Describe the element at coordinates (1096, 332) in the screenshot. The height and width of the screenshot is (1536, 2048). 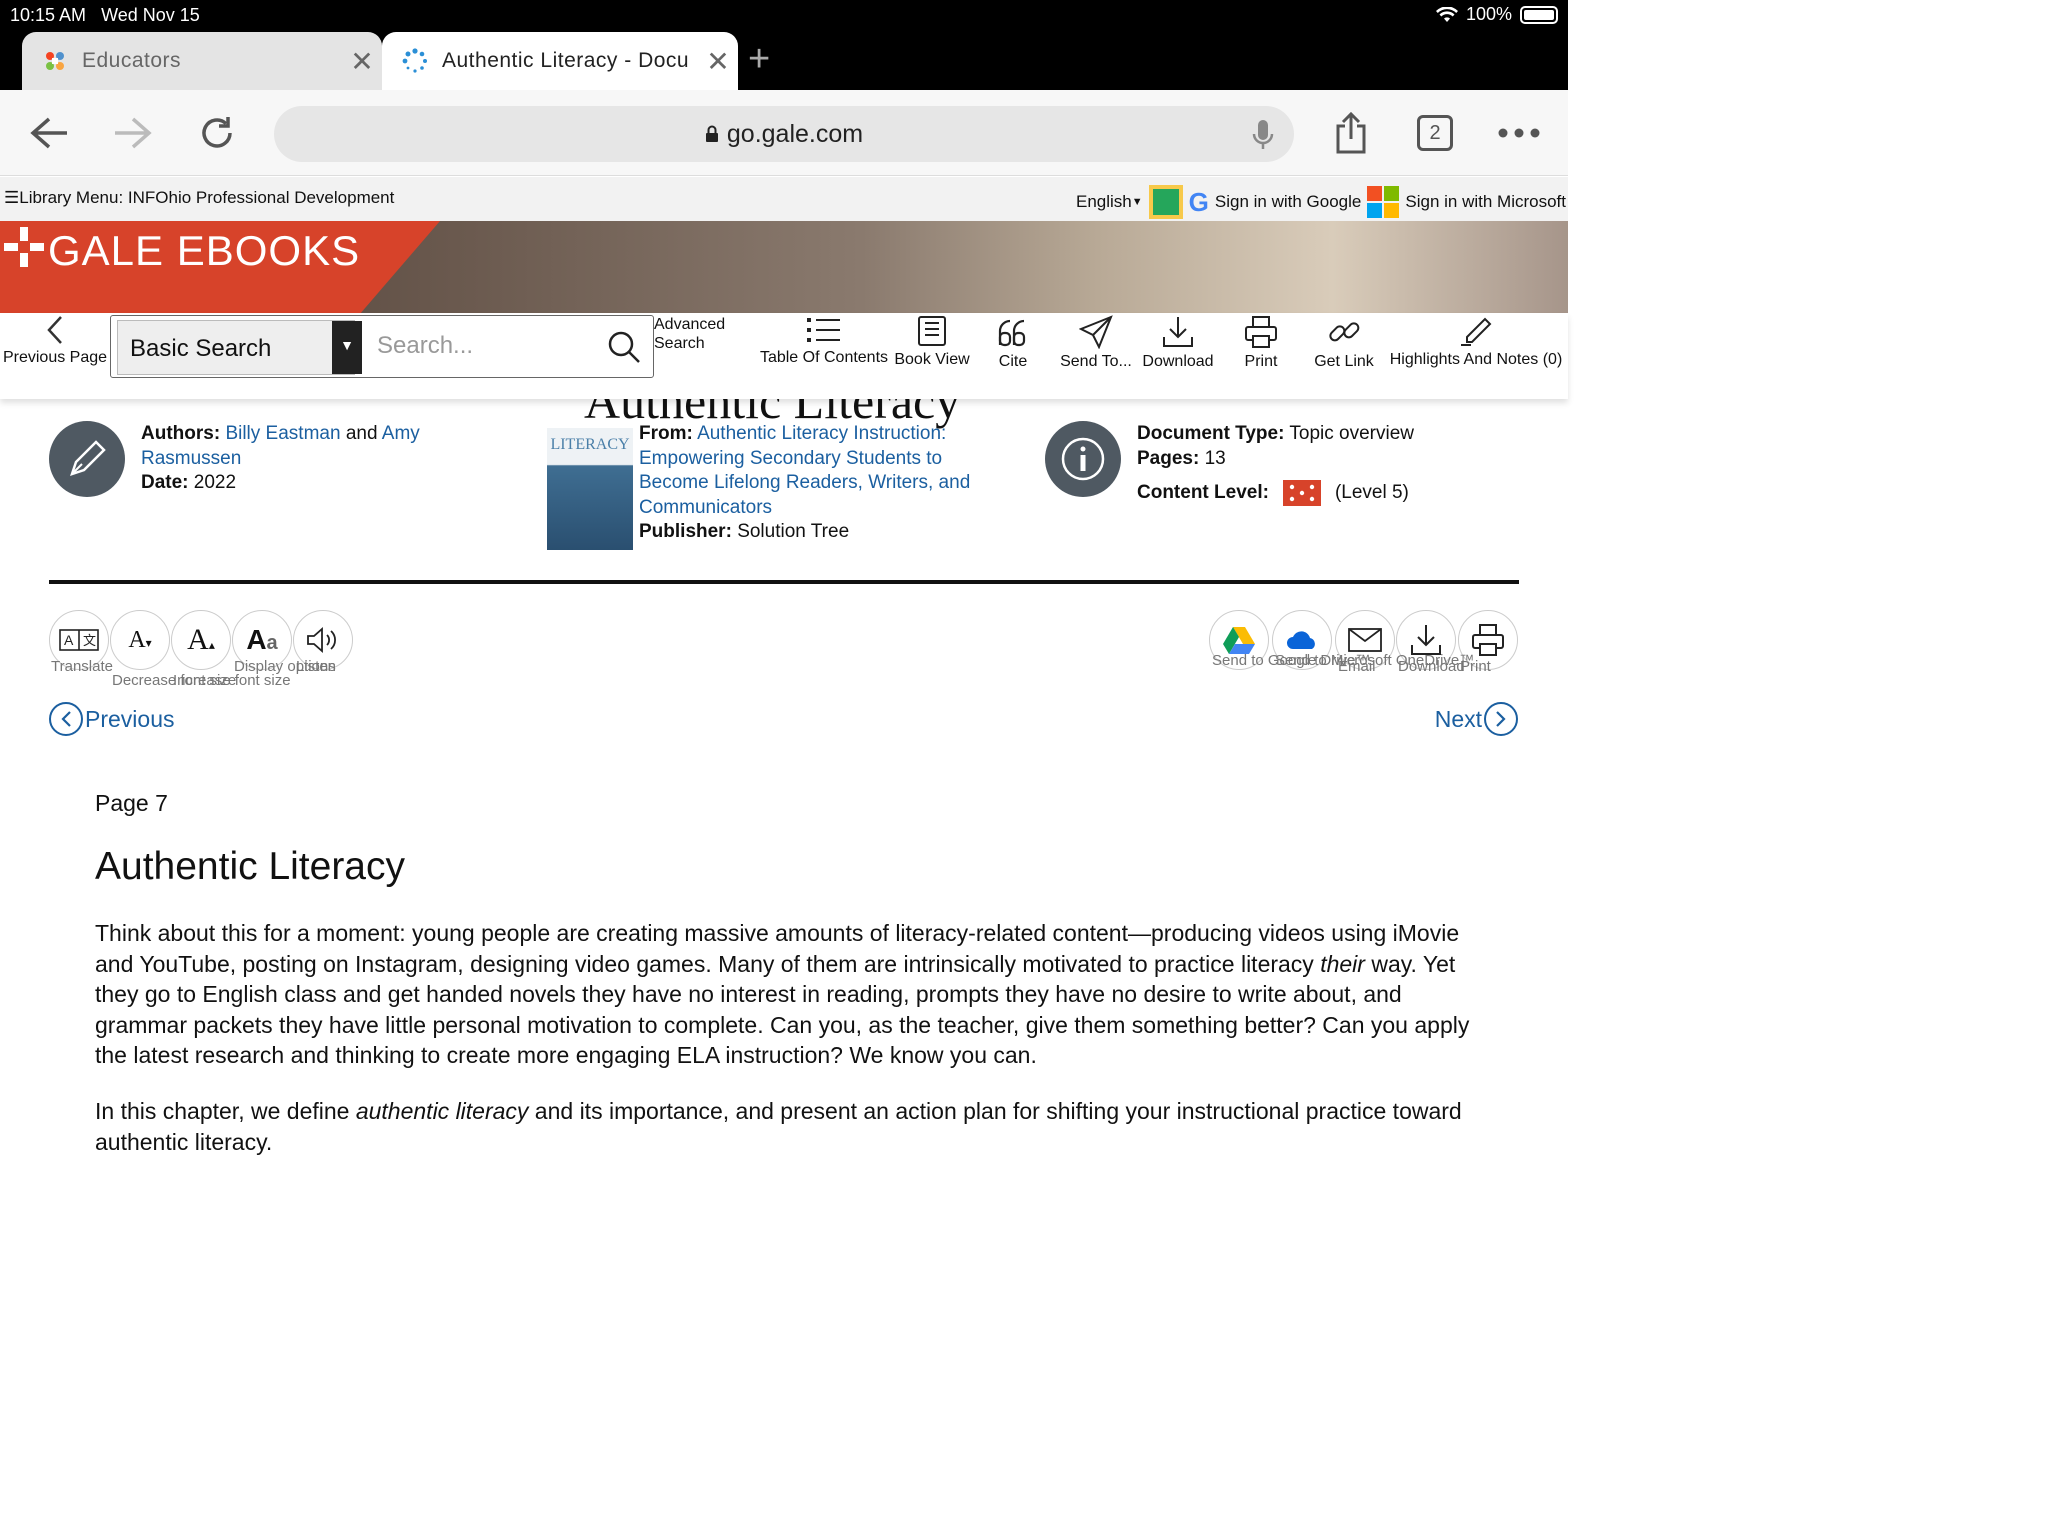
I see `paper-plane-icon` at that location.